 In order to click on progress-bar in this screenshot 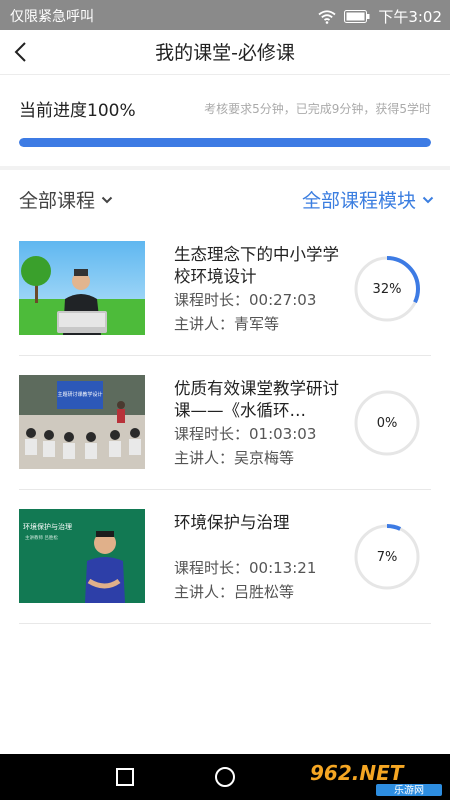, I will do `click(225, 142)`.